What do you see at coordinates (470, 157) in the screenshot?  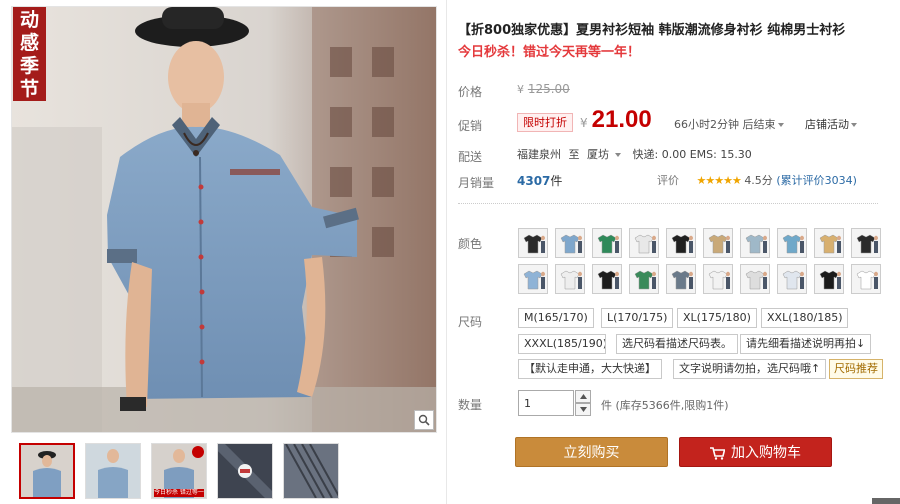 I see `shipping-label: 配送` at bounding box center [470, 157].